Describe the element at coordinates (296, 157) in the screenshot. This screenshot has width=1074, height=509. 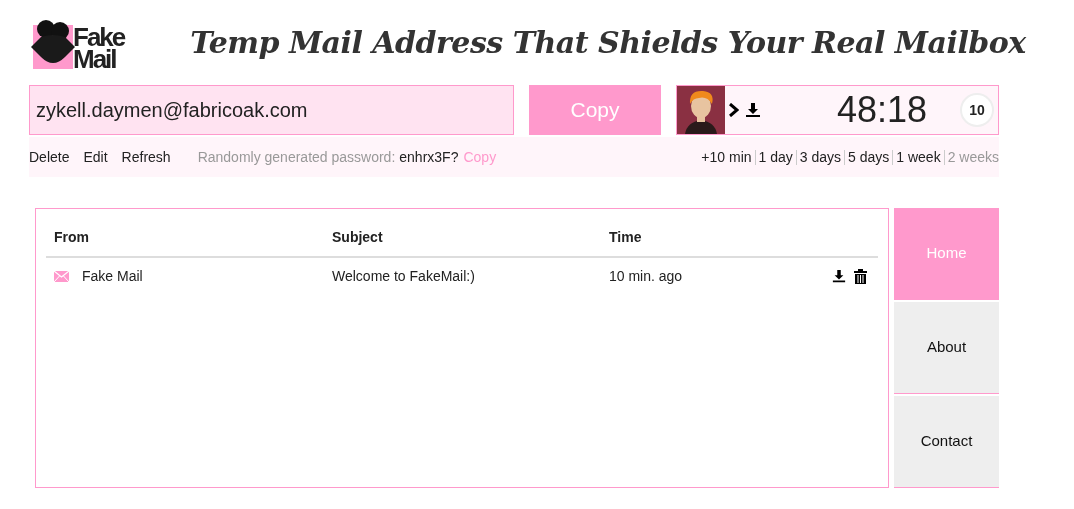
I see `password-label: Randomly generated password:` at that location.